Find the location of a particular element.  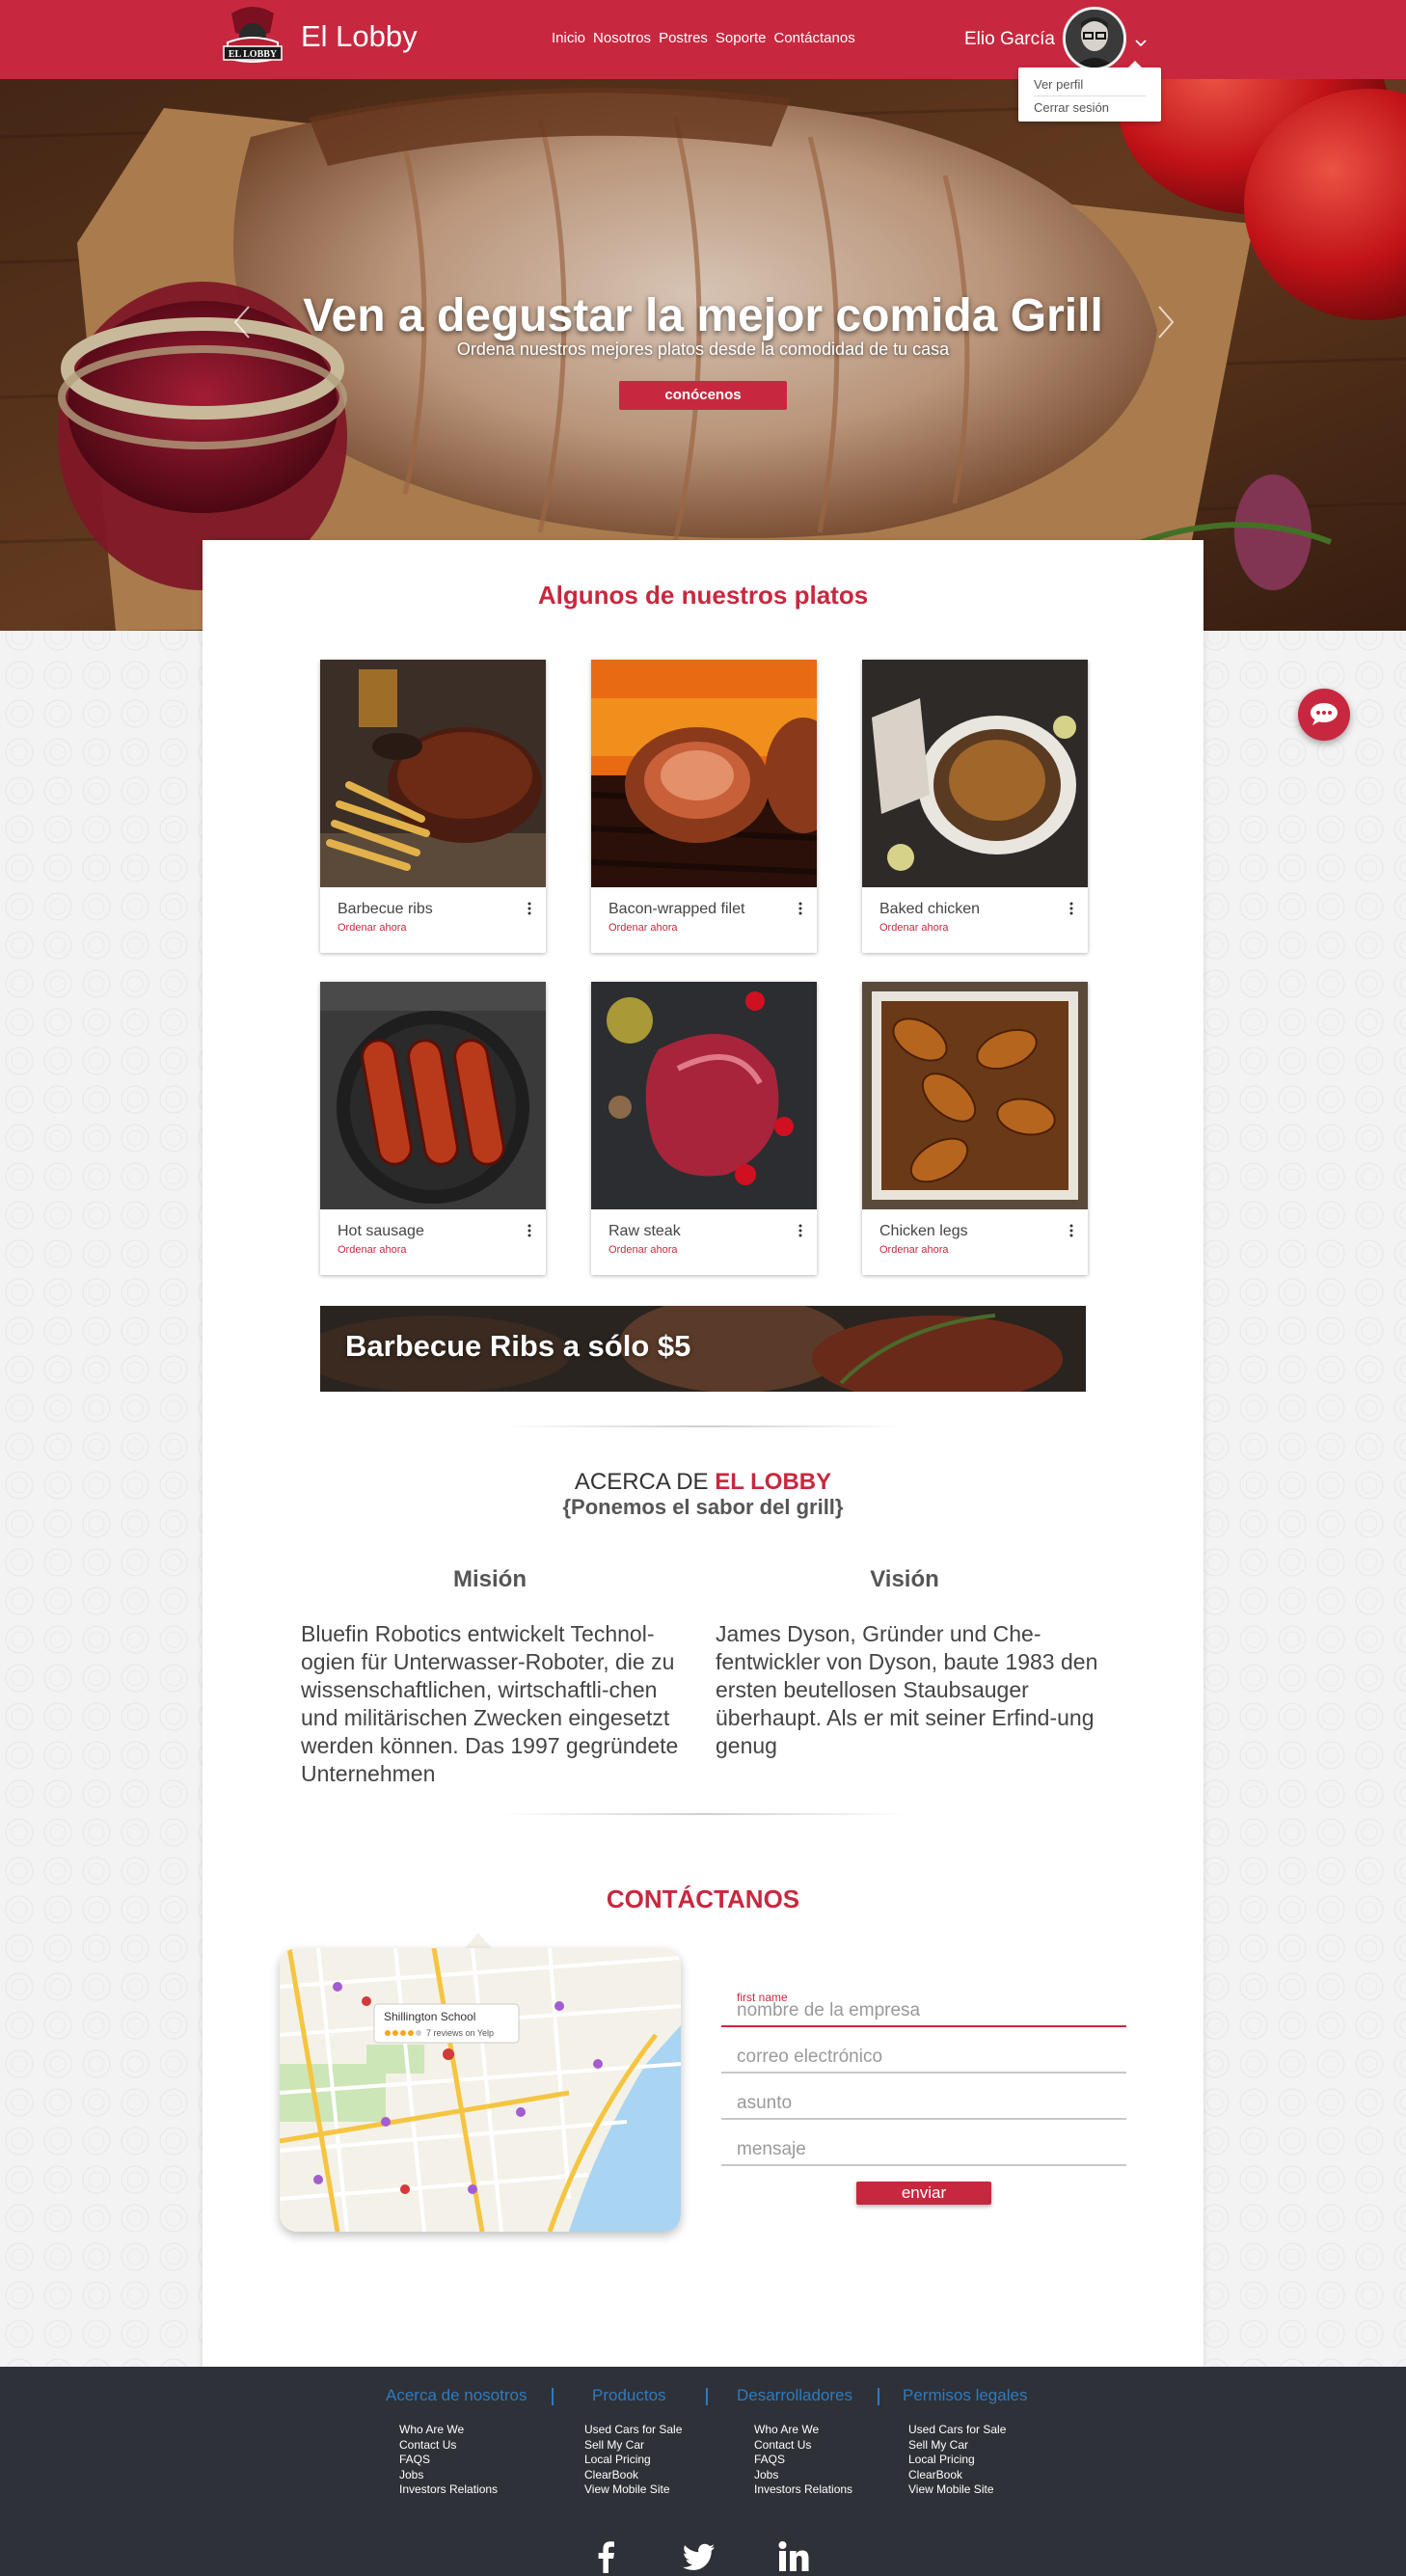

nav-nosotros: Nosotros is located at coordinates (622, 38).